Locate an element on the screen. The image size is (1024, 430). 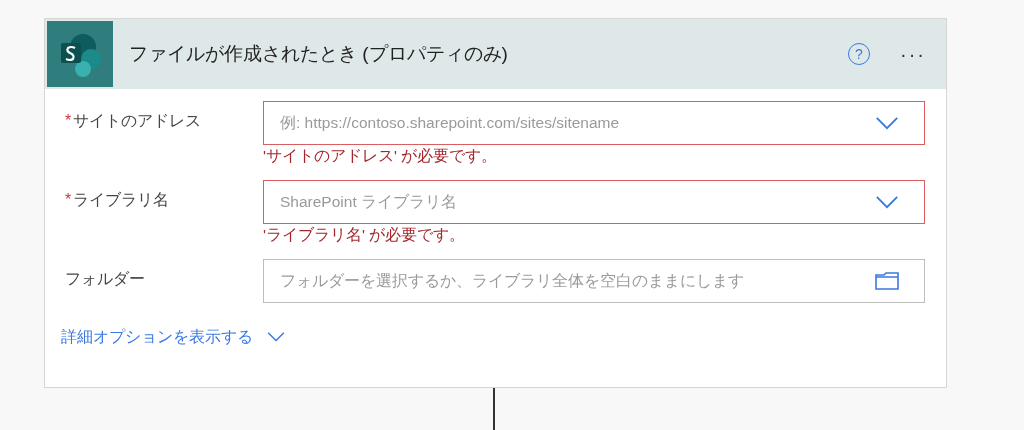
error-message: 'サイトのアドレス' が必要です。 is located at coordinates (381, 156).